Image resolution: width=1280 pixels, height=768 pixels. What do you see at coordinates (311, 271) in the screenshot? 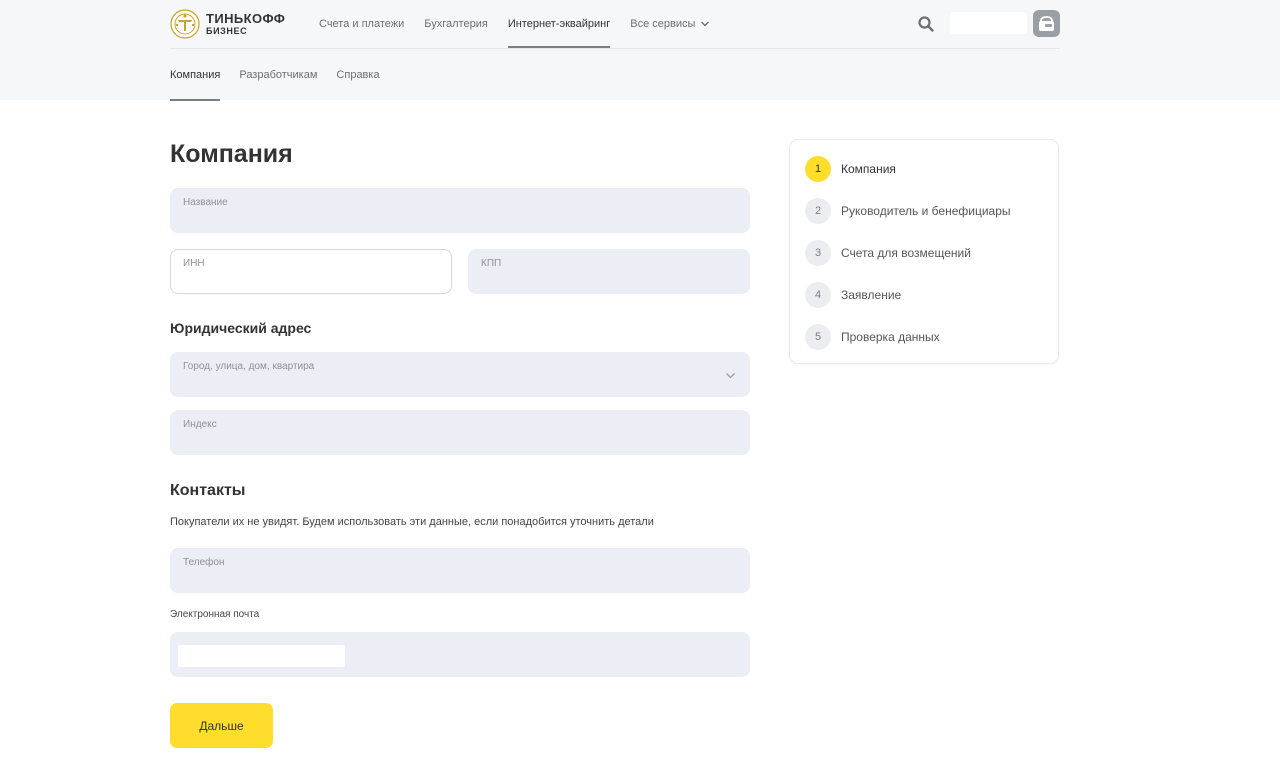
I see `inn-field: ИНН` at bounding box center [311, 271].